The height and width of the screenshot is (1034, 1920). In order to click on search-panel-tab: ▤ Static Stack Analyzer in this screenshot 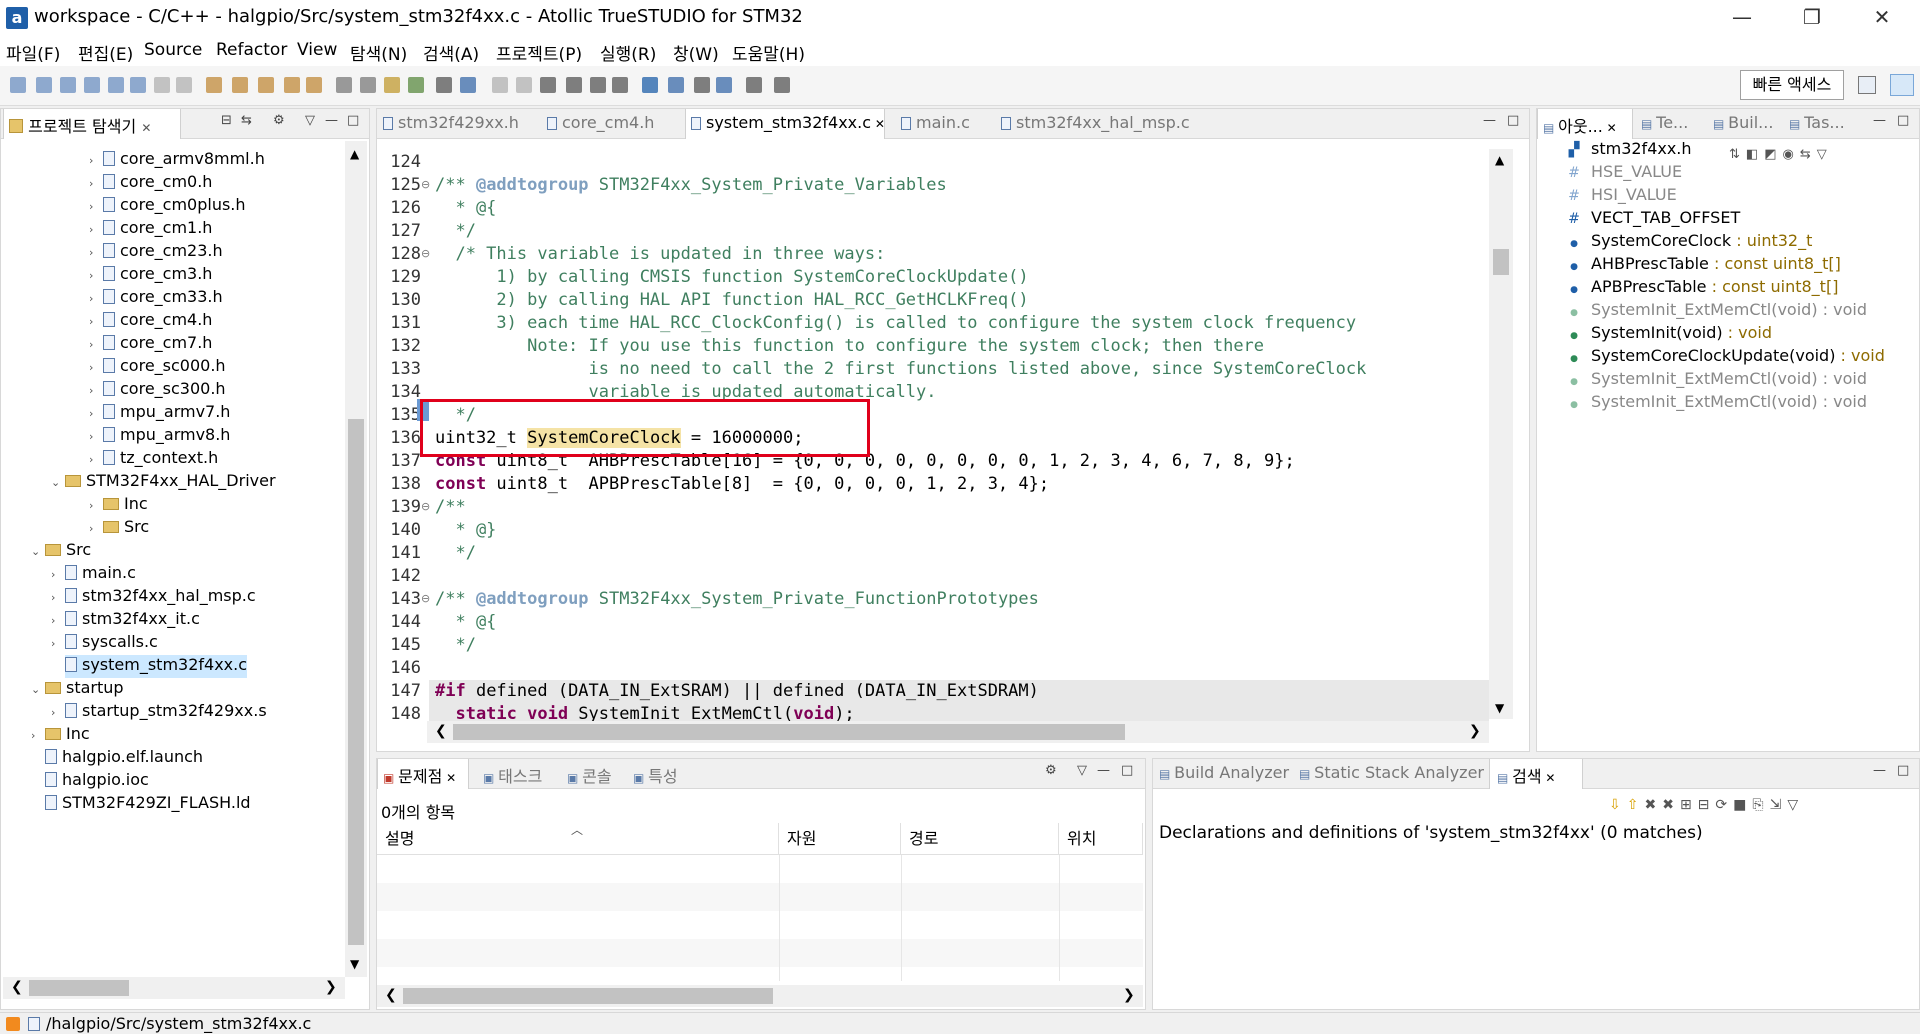, I will do `click(1391, 772)`.